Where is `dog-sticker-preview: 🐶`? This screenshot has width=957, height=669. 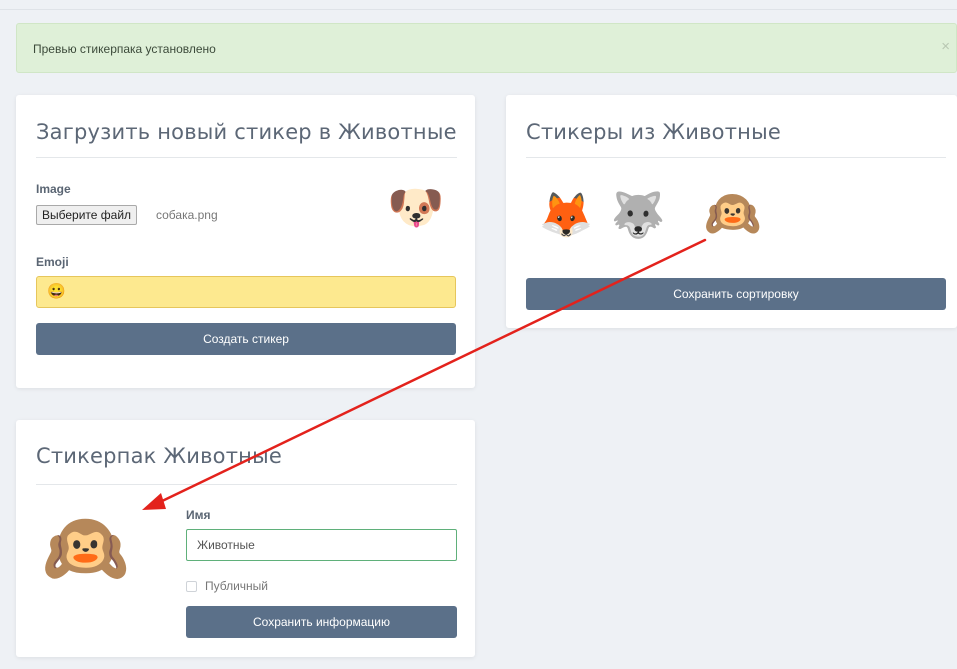
dog-sticker-preview: 🐶 is located at coordinates (416, 207).